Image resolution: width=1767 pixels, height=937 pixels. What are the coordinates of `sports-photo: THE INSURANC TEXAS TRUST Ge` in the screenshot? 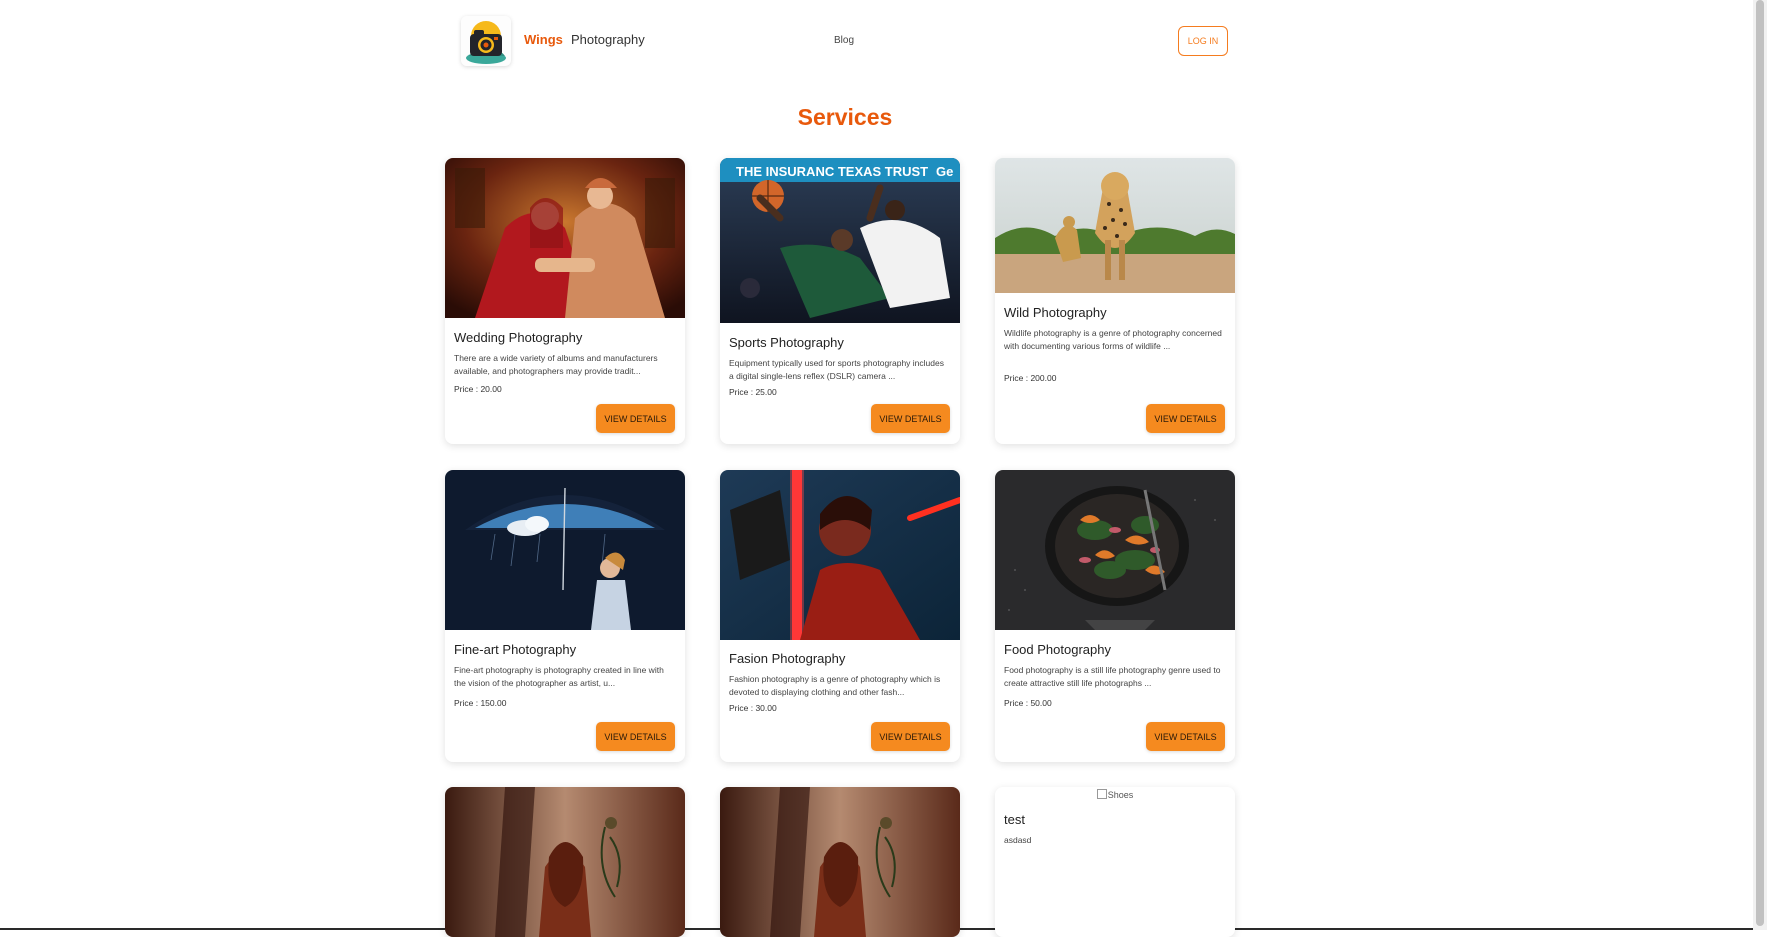 It's located at (840, 240).